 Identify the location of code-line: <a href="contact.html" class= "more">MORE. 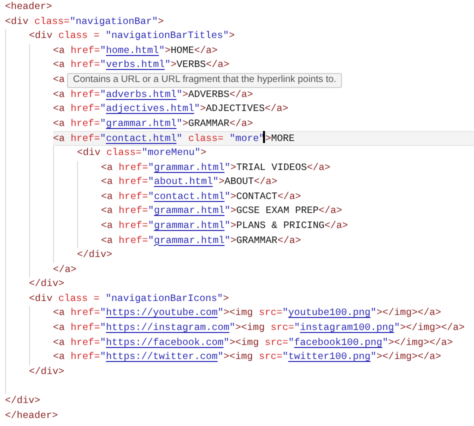
(174, 138).